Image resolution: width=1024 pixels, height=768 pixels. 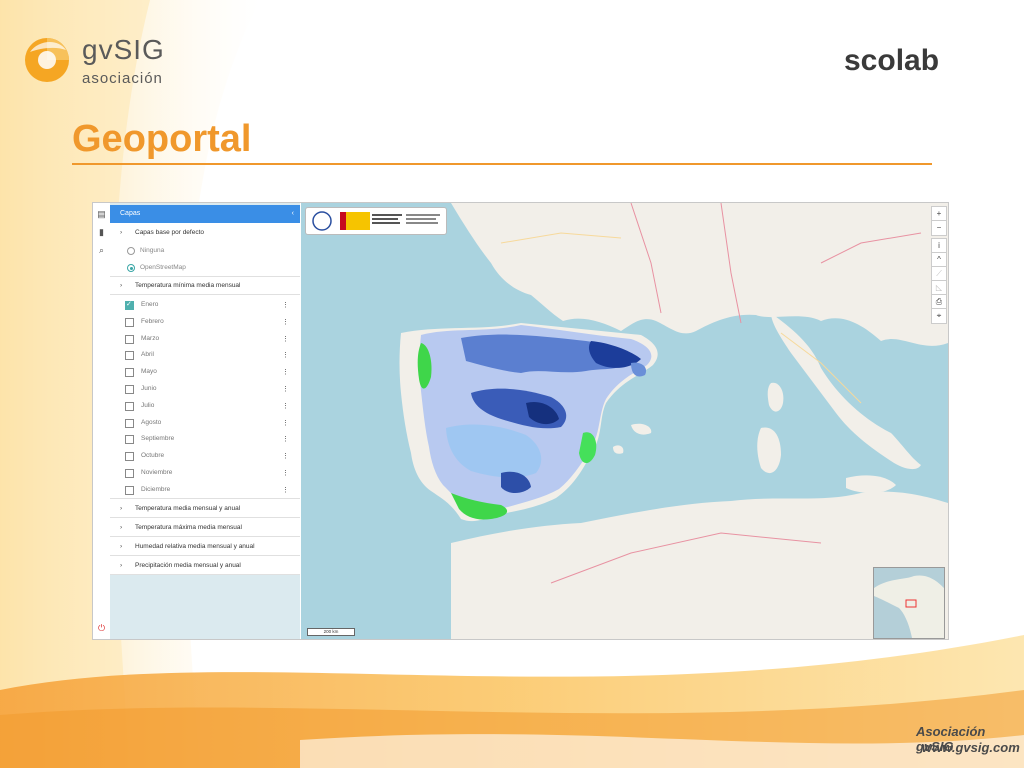 I want to click on layer-label: Octubre, so click(x=153, y=456).